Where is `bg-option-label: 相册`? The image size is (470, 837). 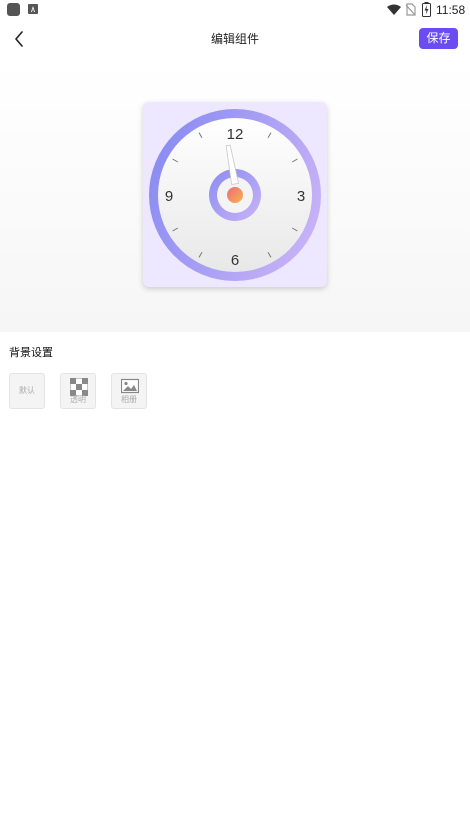 bg-option-label: 相册 is located at coordinates (129, 399).